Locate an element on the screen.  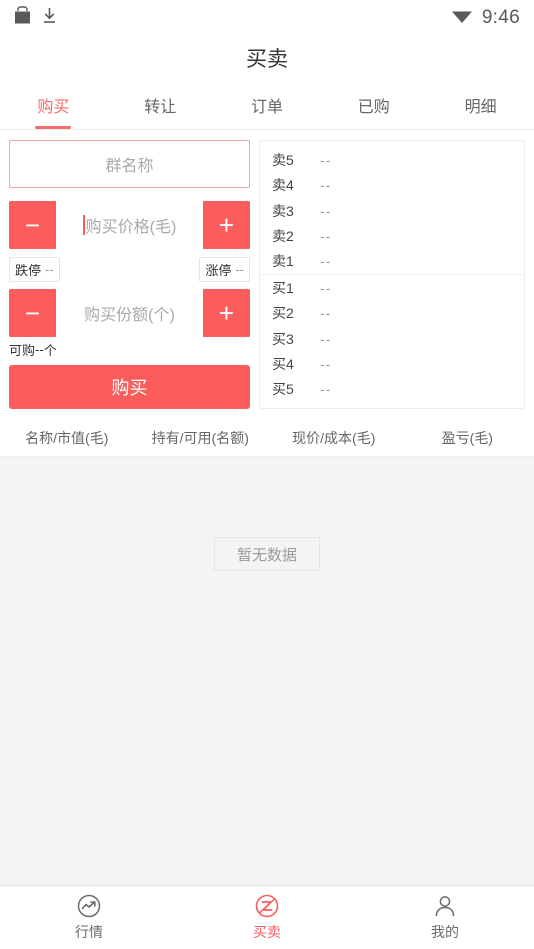
order-book-row: 买3 -- is located at coordinates (392, 338).